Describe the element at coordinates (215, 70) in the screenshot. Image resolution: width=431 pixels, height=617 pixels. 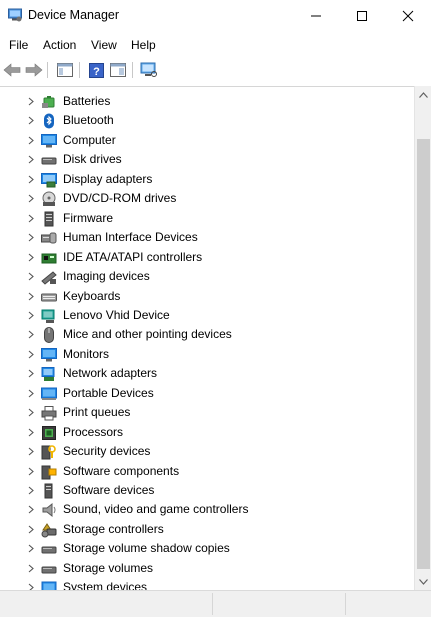
I see `toolbar: ?` at that location.